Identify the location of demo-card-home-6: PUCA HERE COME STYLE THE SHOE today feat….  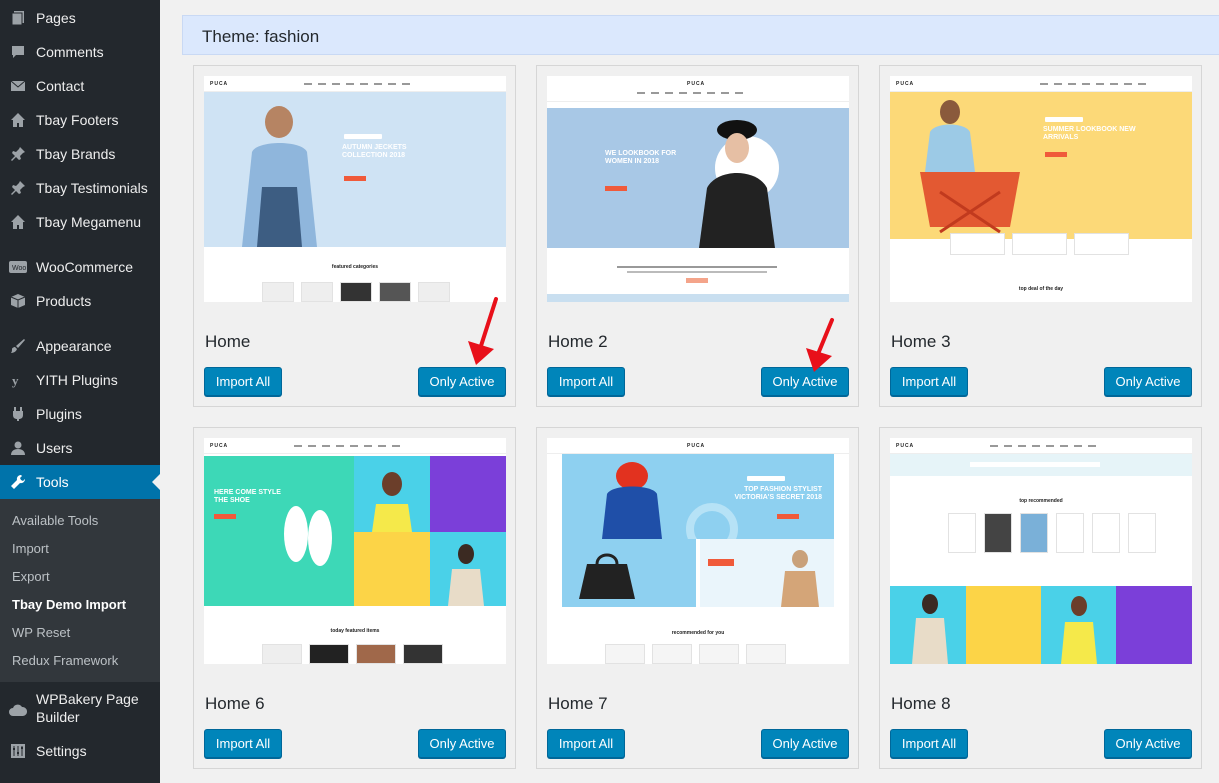
(354, 598).